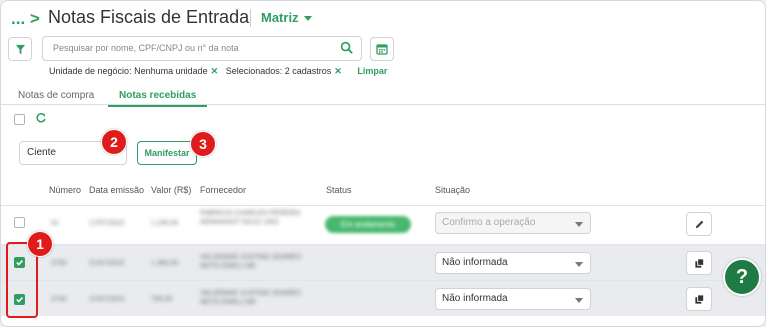  What do you see at coordinates (452, 190) in the screenshot?
I see `column-header-situacao: Situação` at bounding box center [452, 190].